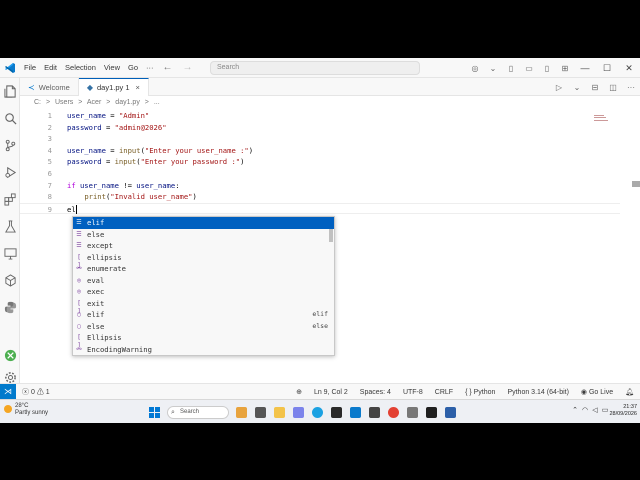 The height and width of the screenshot is (480, 640). I want to click on encoding: UTF-8, so click(413, 392).